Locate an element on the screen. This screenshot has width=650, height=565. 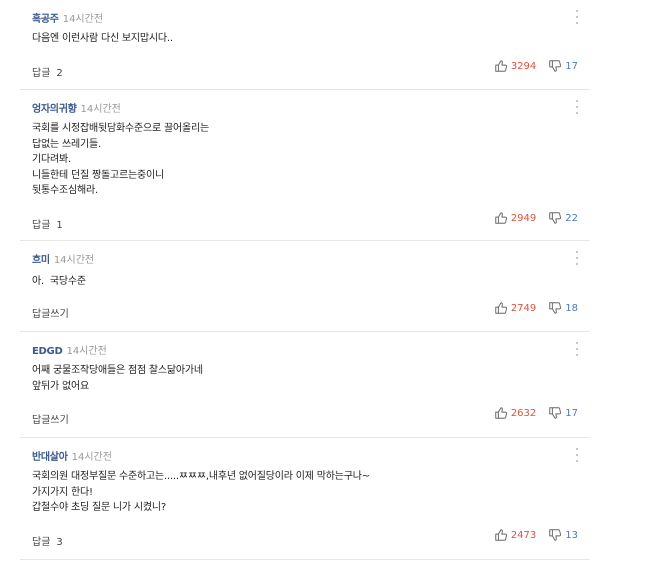
like-button: 2749 is located at coordinates (515, 308).